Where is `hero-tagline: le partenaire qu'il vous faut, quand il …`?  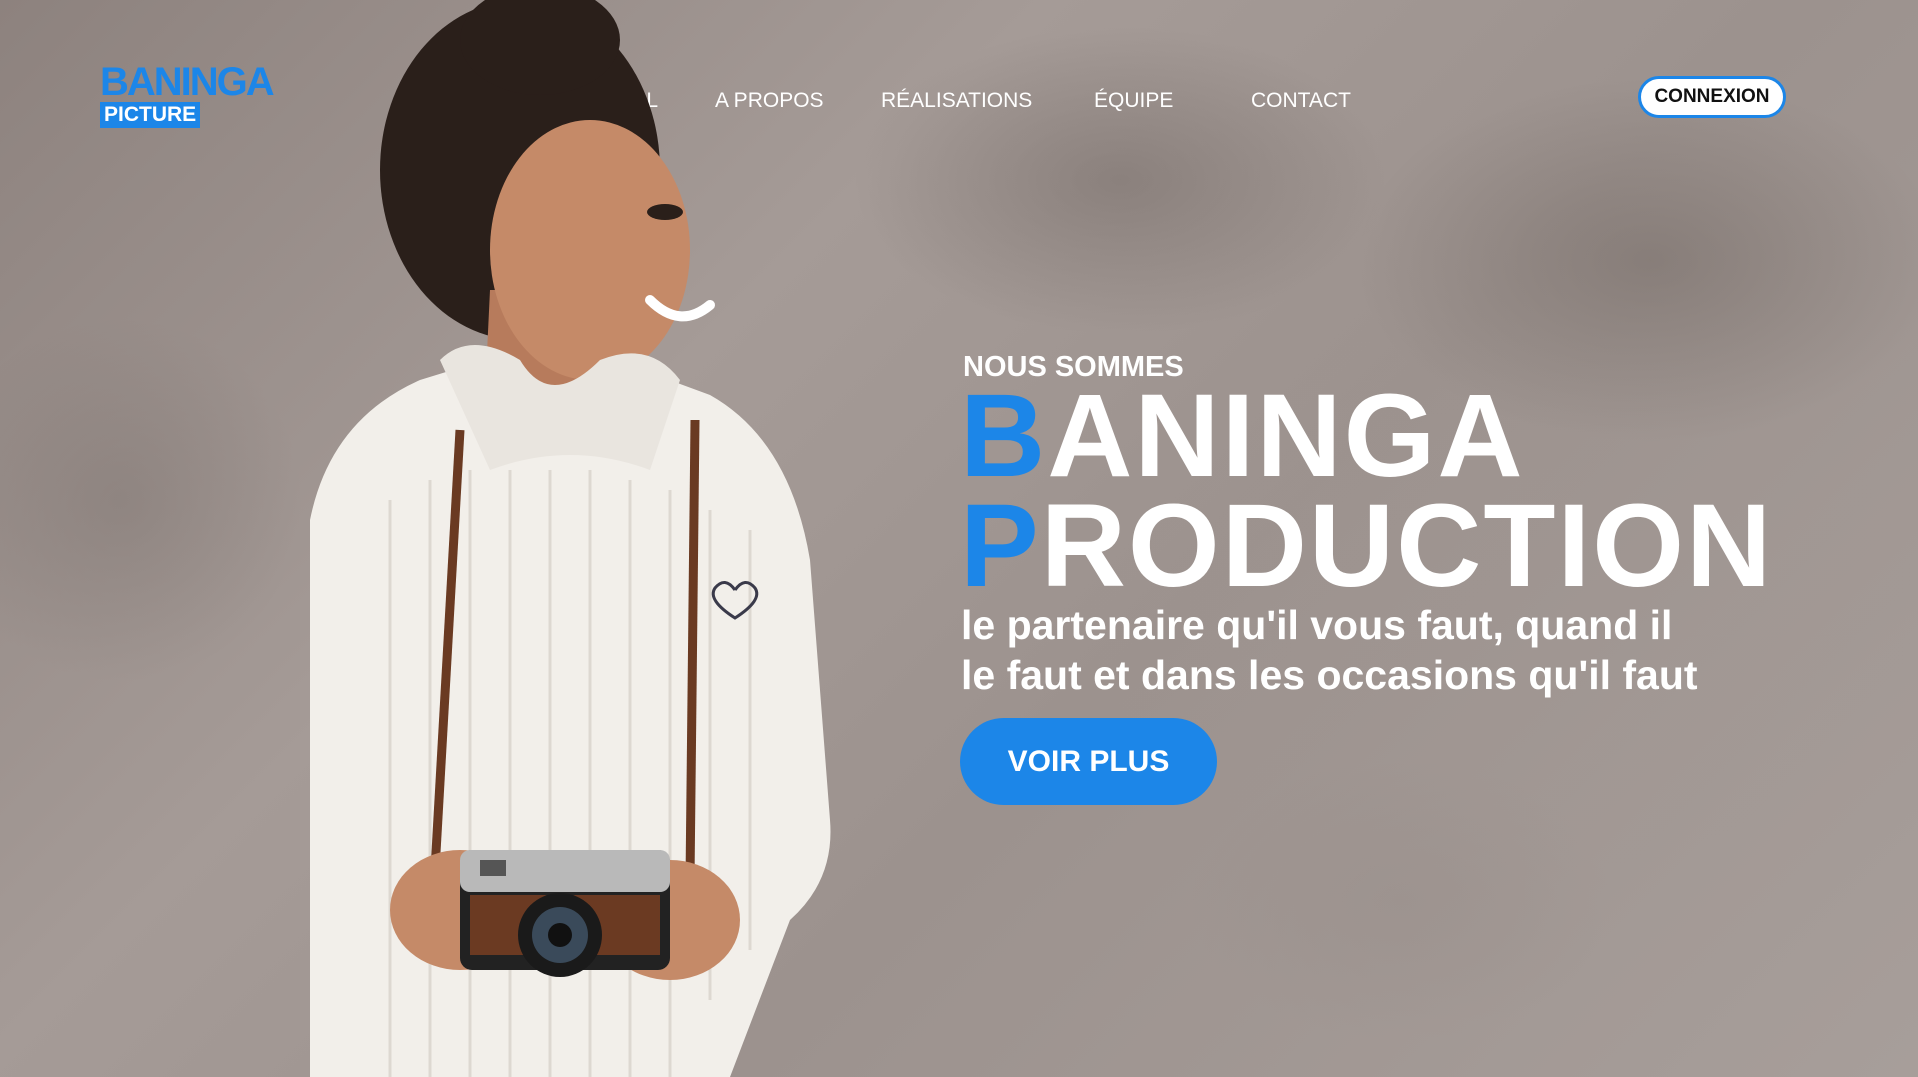 hero-tagline: le partenaire qu'il vous faut, quand il … is located at coordinates (1329, 650).